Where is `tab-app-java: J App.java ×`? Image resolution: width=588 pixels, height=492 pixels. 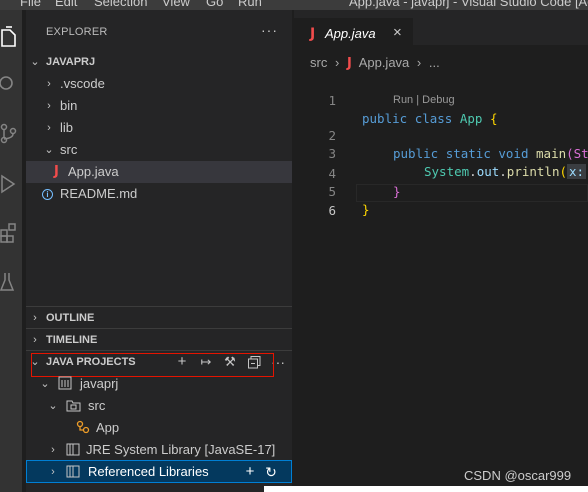
tab-app-java: J App.java × is located at coordinates (353, 35).